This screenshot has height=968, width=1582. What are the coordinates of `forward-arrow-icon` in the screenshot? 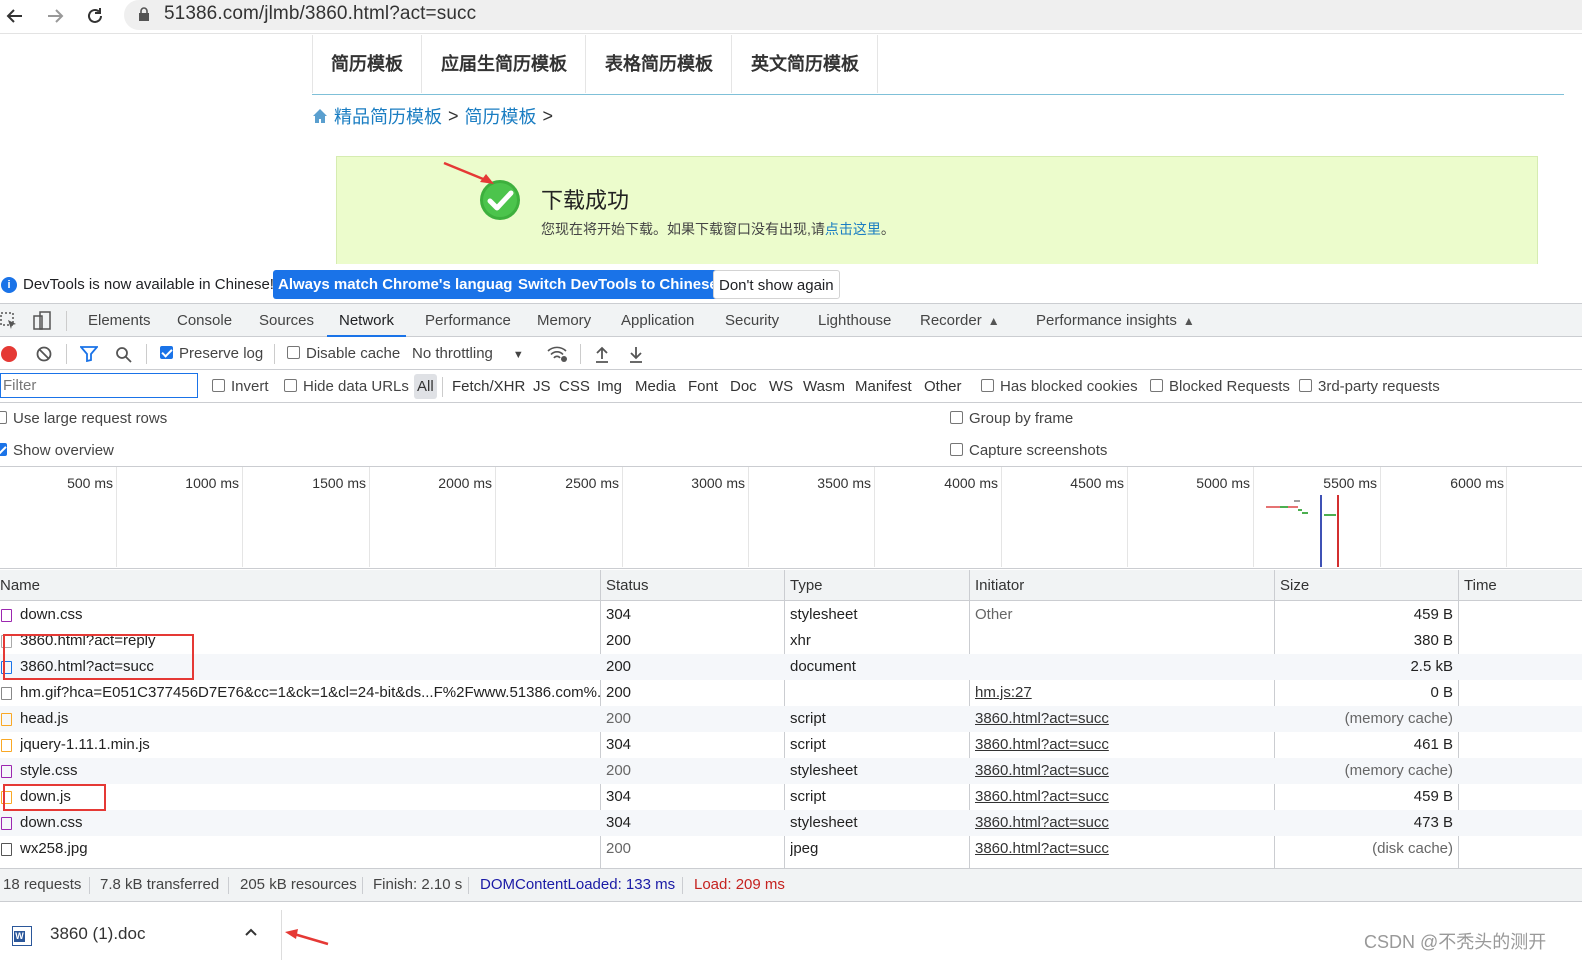 It's located at (55, 16).